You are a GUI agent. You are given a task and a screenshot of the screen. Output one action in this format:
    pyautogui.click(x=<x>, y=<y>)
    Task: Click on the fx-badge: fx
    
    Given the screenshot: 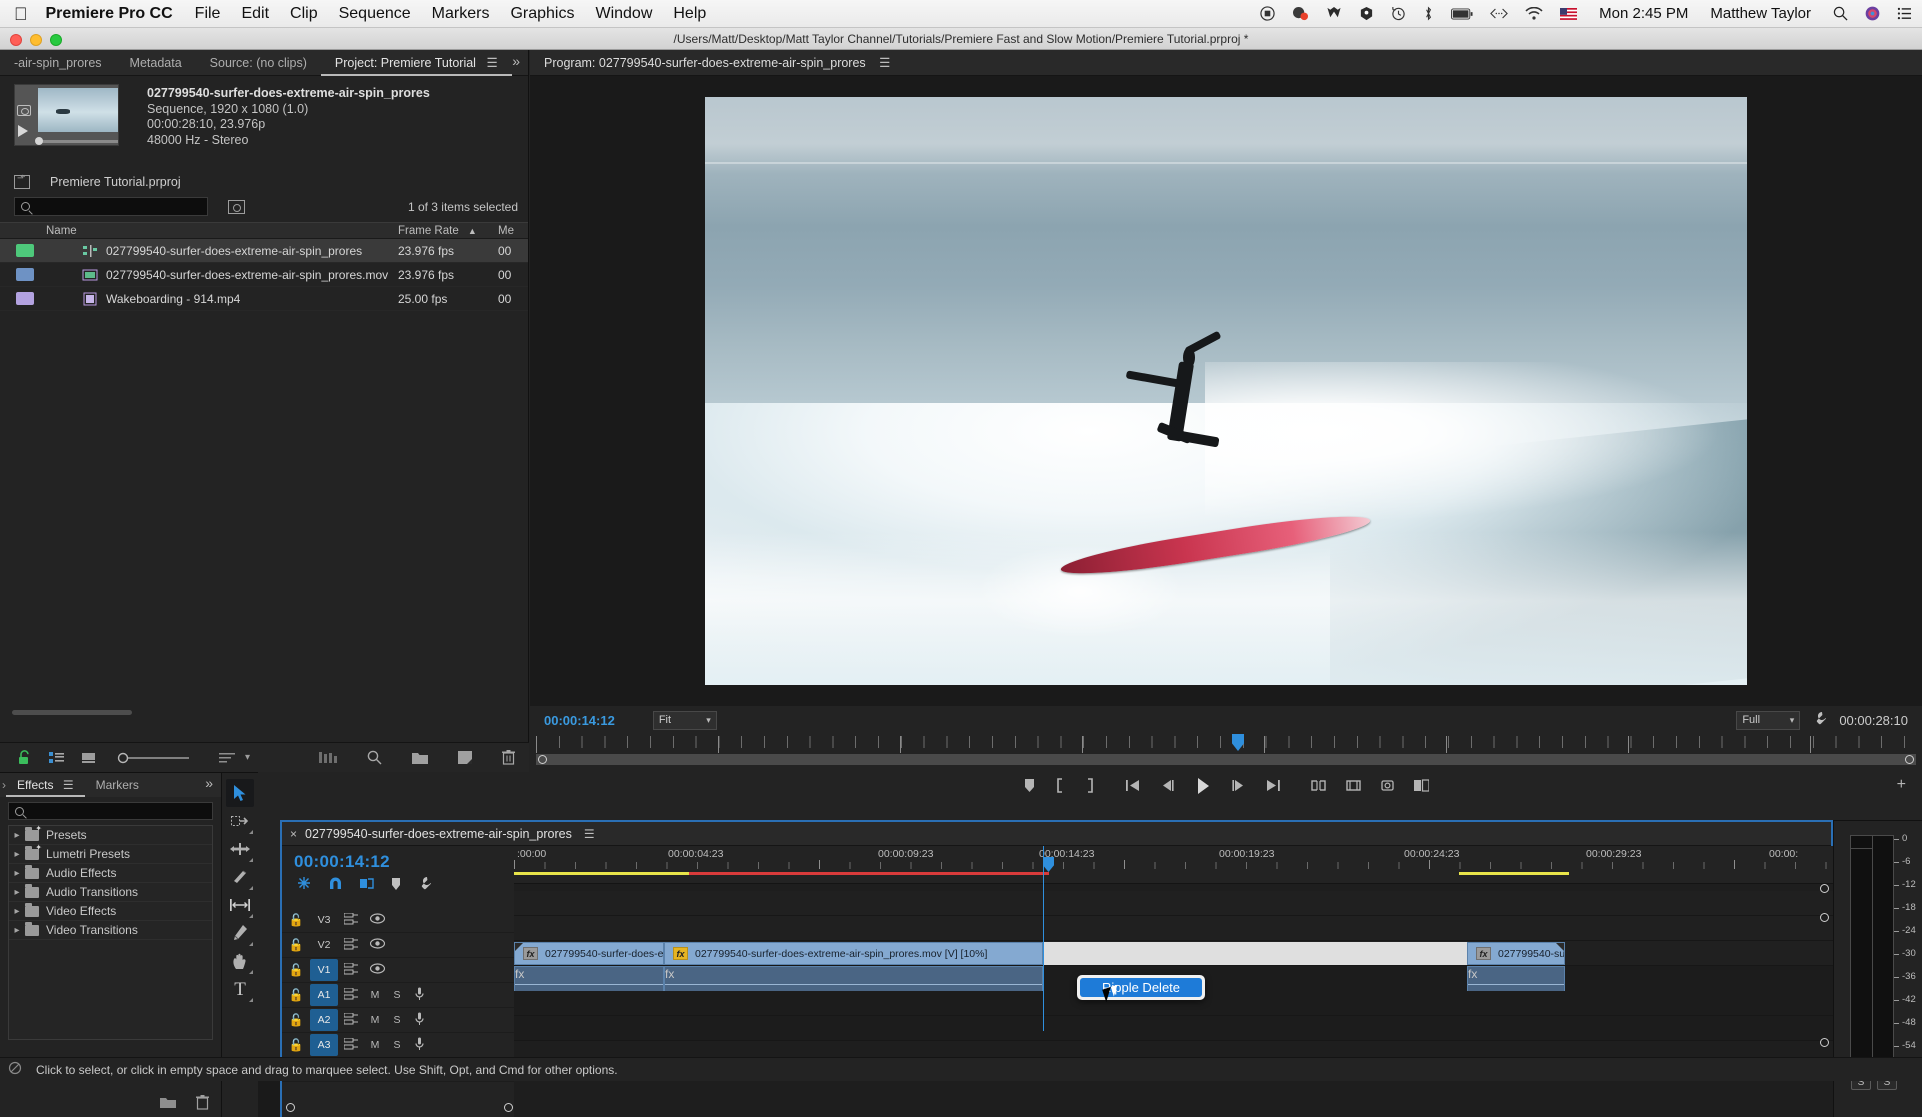 What is the action you would take?
    pyautogui.click(x=680, y=953)
    